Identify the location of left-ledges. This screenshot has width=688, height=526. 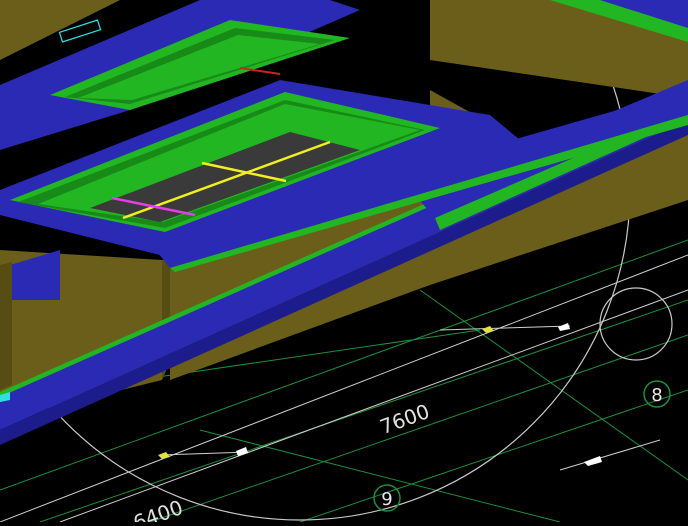
(6, 332).